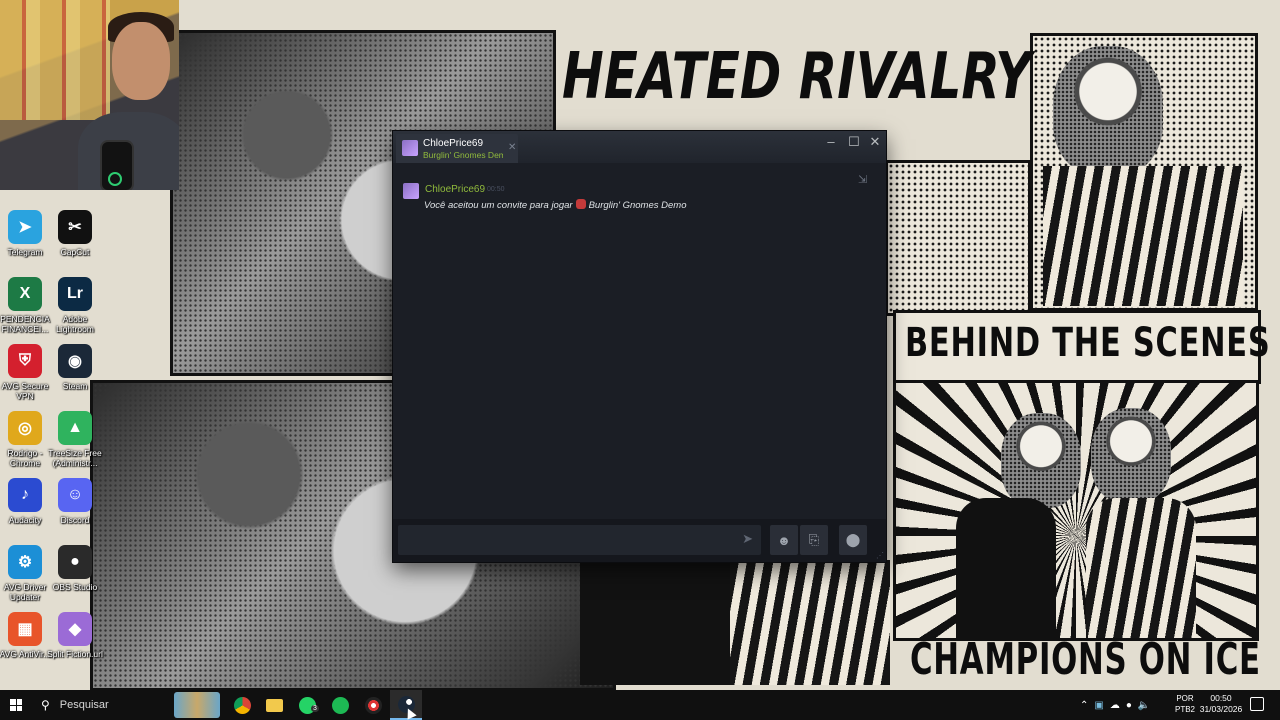  What do you see at coordinates (75, 252) in the screenshot?
I see `desktop-icon-label: CapCut` at bounding box center [75, 252].